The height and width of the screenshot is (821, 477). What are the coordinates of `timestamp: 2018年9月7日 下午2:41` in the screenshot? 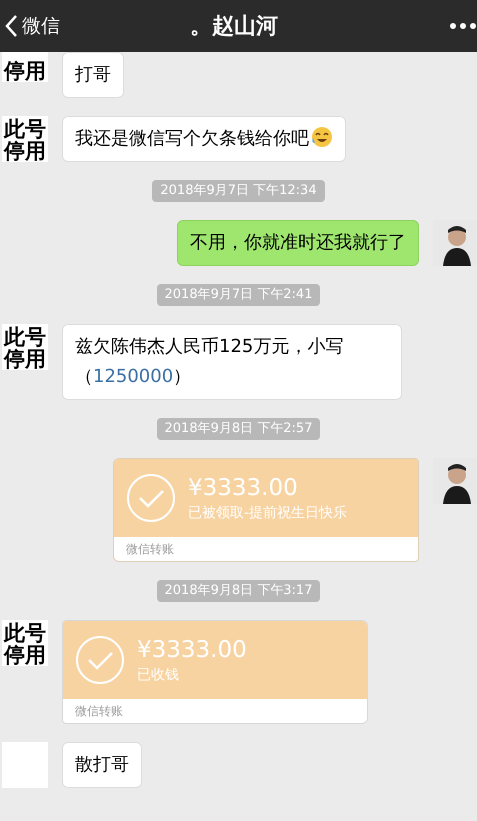 It's located at (238, 295).